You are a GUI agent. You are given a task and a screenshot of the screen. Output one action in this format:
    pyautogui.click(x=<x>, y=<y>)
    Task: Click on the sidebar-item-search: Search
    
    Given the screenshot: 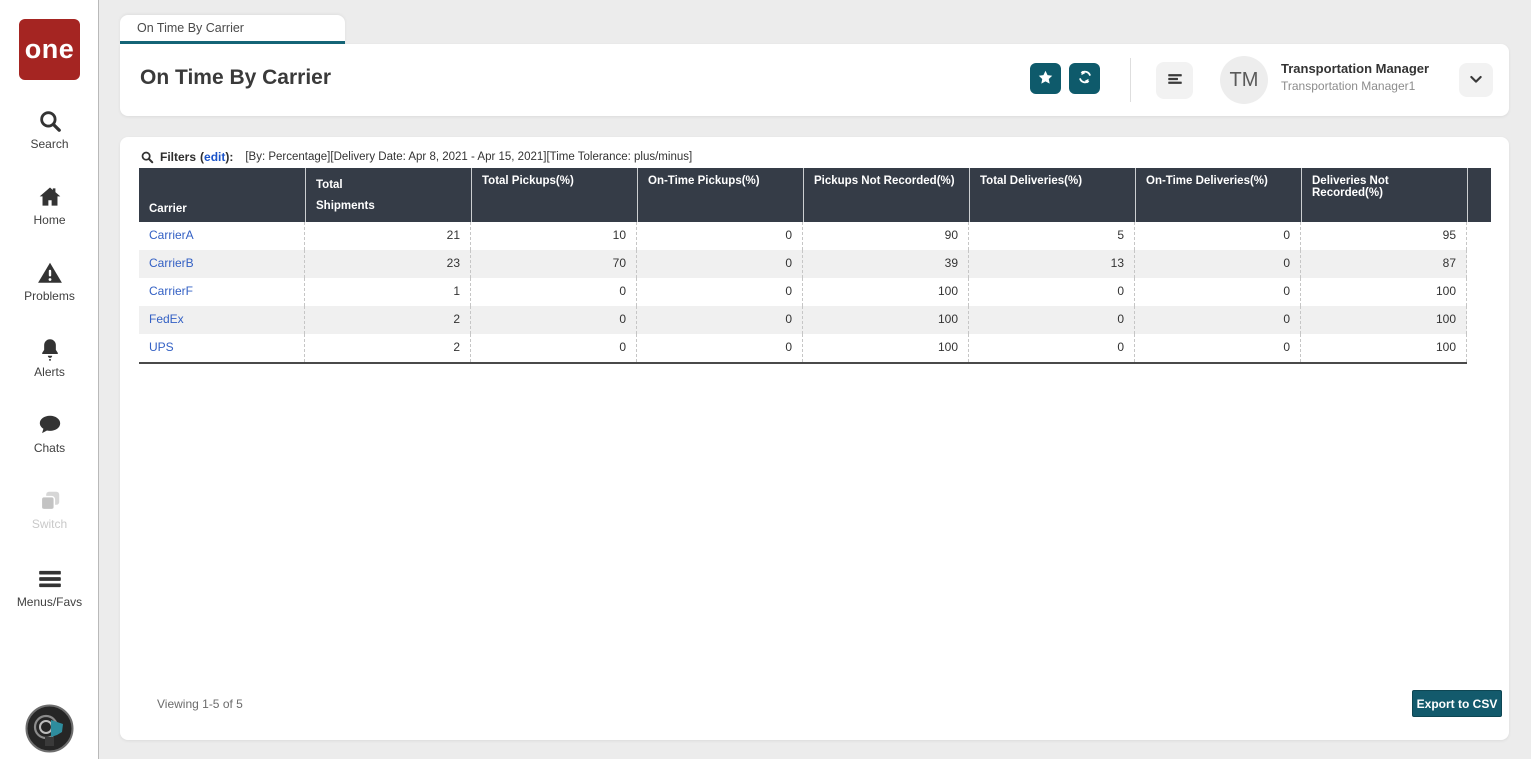 What is the action you would take?
    pyautogui.click(x=49, y=129)
    